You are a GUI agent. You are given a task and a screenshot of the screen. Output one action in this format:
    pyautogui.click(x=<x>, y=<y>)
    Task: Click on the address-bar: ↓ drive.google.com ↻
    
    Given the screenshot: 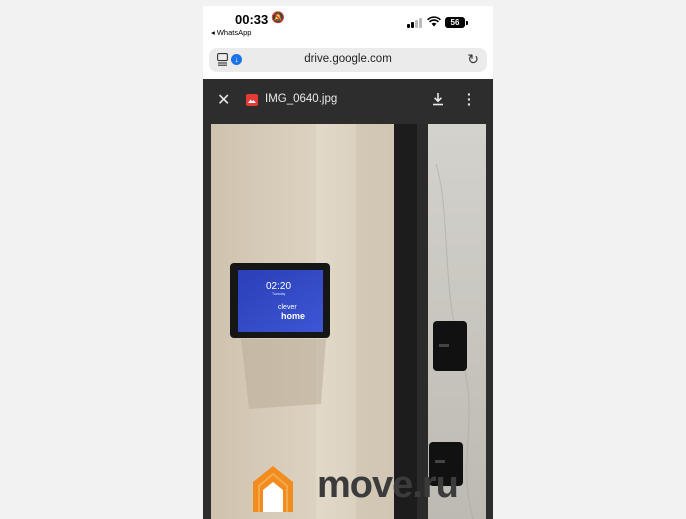 What is the action you would take?
    pyautogui.click(x=348, y=60)
    